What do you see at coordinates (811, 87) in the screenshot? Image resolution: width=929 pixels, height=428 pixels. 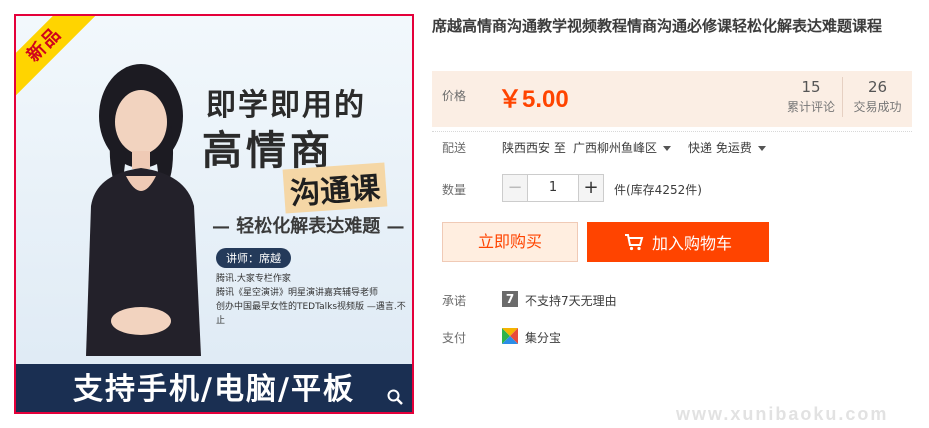 I see `review-count: 15` at bounding box center [811, 87].